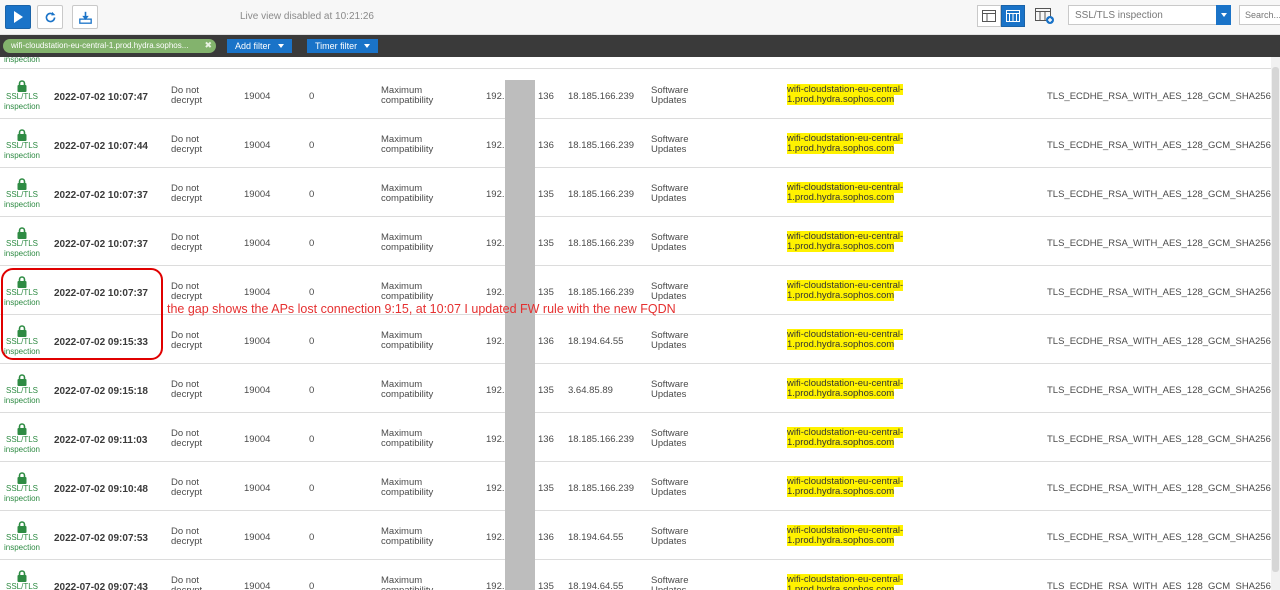 The width and height of the screenshot is (1280, 590). Describe the element at coordinates (1275, 319) in the screenshot. I see `scrollbar-thumb` at that location.